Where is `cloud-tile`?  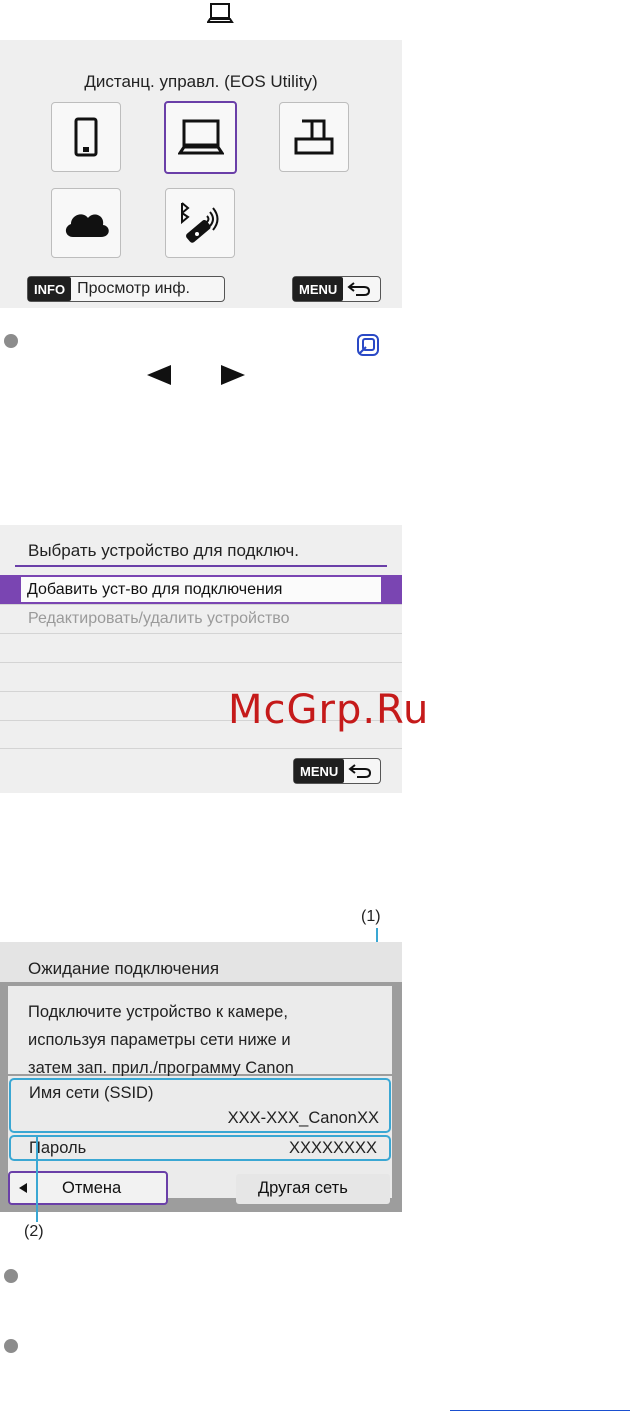
cloud-tile is located at coordinates (86, 223).